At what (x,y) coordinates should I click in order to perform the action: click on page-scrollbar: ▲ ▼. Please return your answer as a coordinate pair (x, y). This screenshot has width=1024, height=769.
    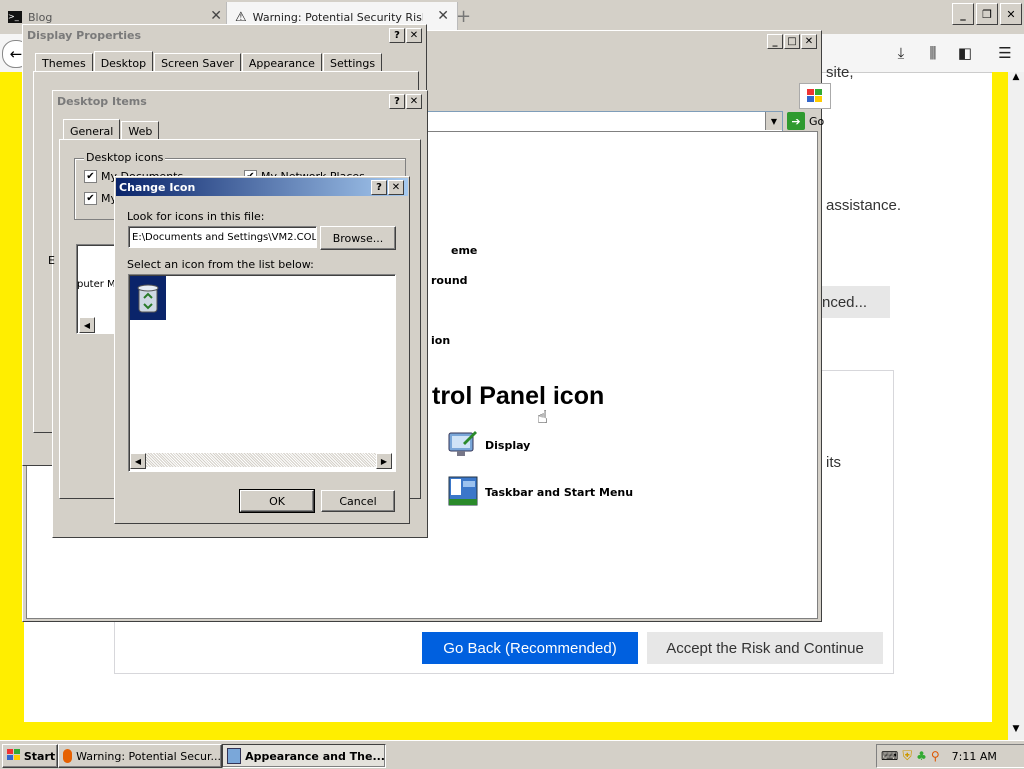
    Looking at the image, I should click on (1016, 406).